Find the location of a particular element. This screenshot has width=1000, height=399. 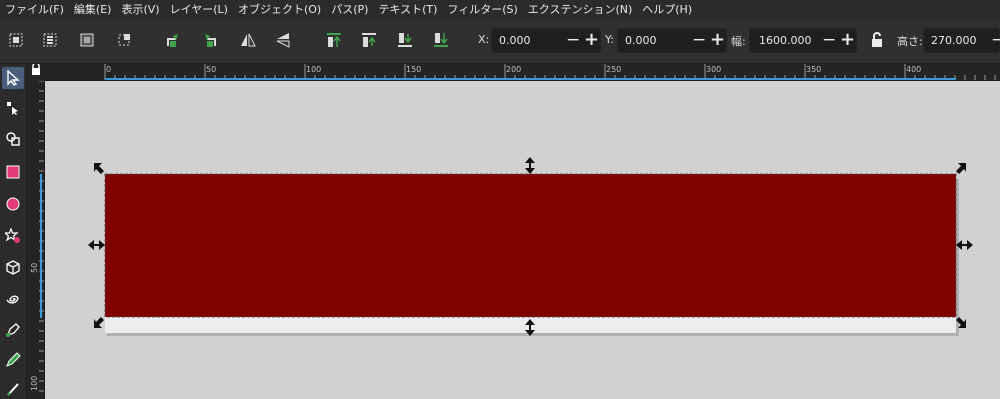

deselect-icon is located at coordinates (87, 40).